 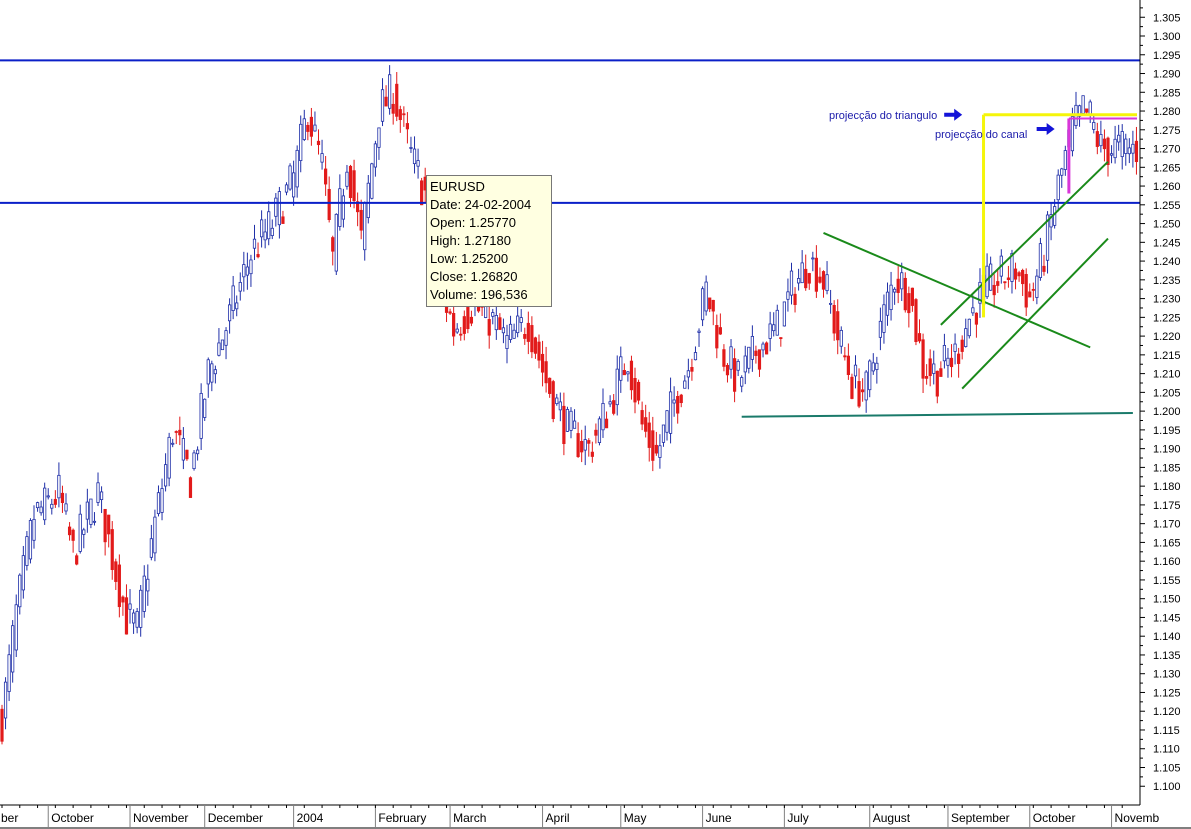 I want to click on x-tick-label: September, so click(x=980, y=818).